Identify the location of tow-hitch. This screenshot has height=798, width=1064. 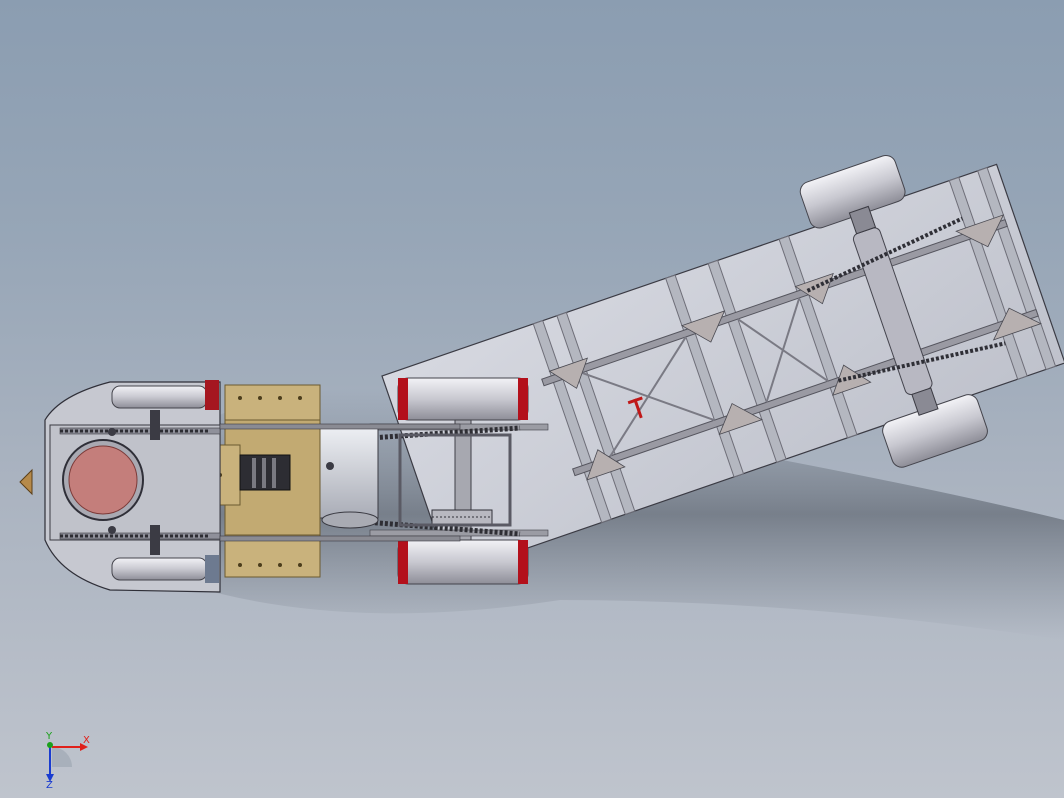
(26, 482).